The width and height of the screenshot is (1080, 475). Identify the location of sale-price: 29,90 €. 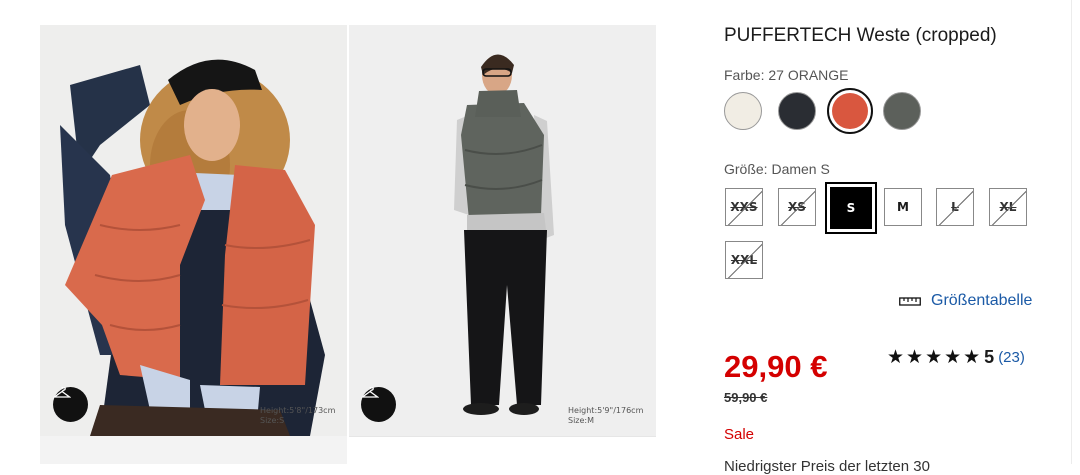
(776, 366).